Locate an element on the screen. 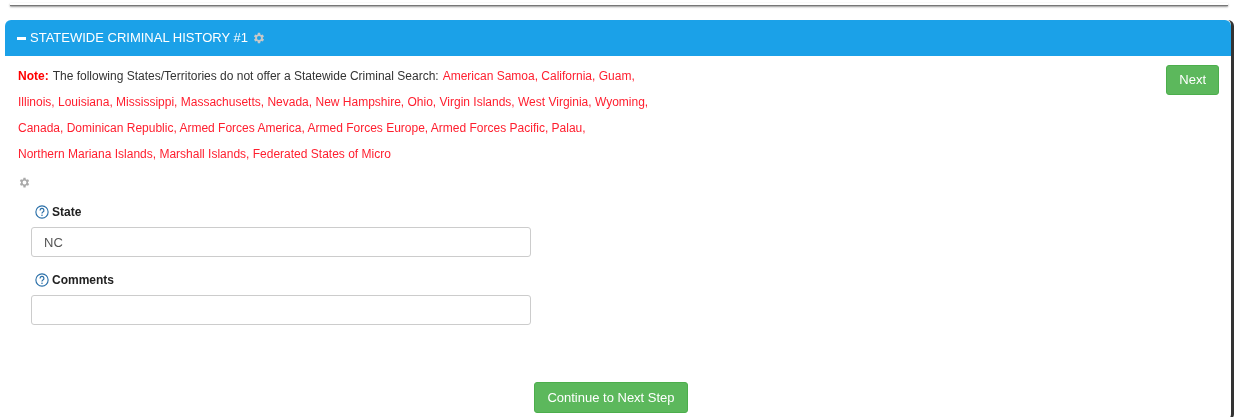 This screenshot has height=417, width=1238. note-label: Note: is located at coordinates (33, 76).